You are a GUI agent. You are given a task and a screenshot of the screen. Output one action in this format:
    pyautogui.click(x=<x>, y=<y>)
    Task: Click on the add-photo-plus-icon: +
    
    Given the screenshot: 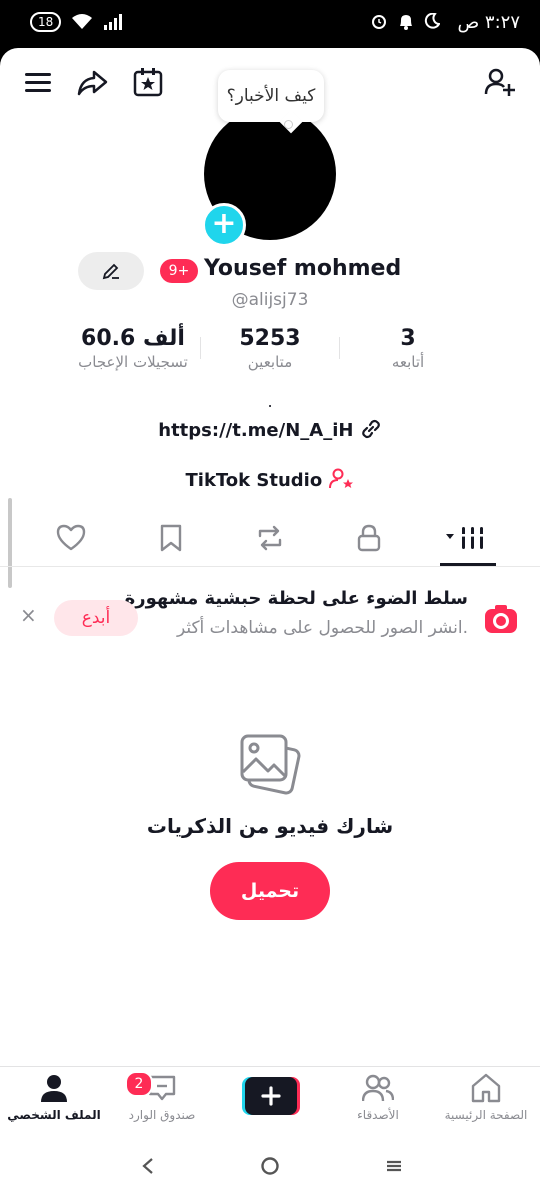 What is the action you would take?
    pyautogui.click(x=224, y=225)
    